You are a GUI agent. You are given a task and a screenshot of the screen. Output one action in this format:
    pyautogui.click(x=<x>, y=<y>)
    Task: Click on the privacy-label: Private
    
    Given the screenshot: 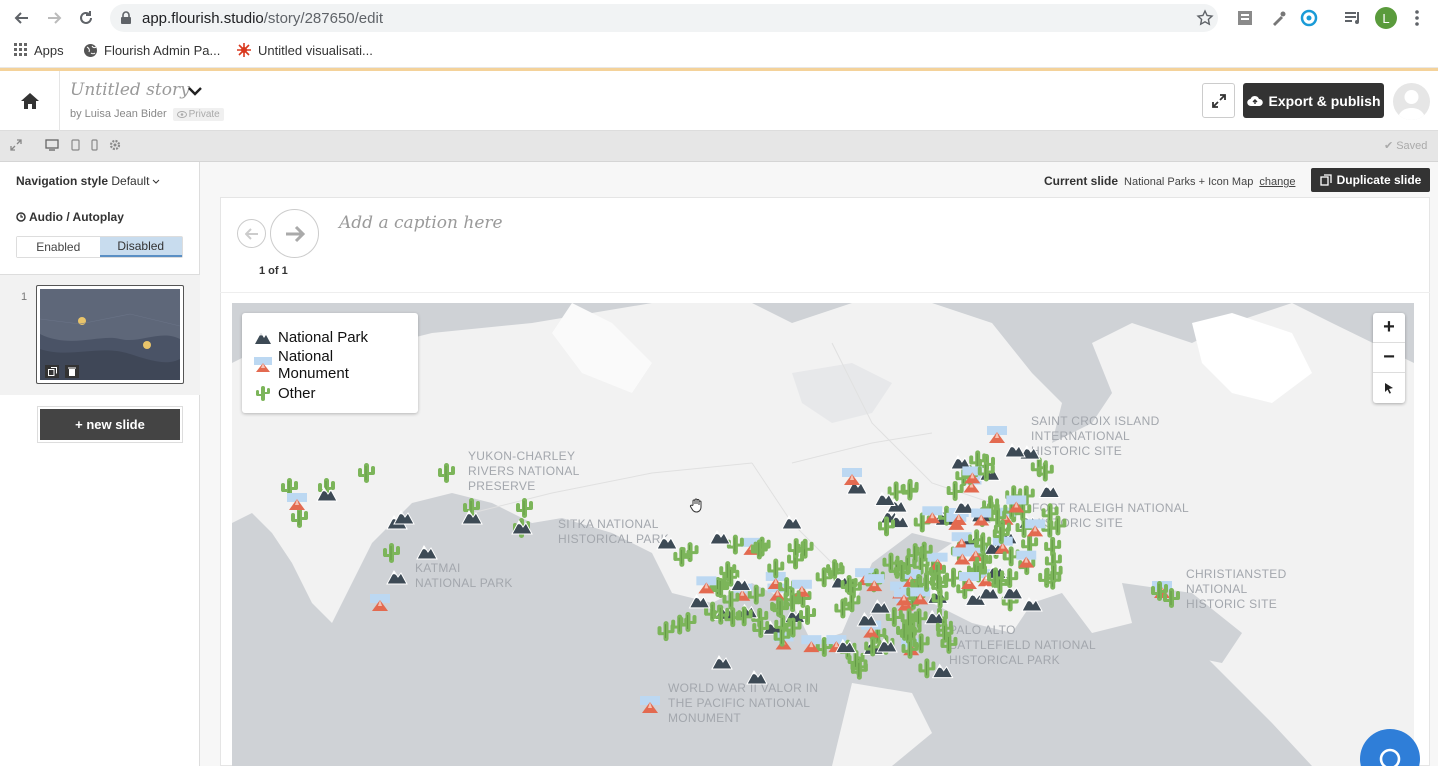 What is the action you would take?
    pyautogui.click(x=204, y=114)
    